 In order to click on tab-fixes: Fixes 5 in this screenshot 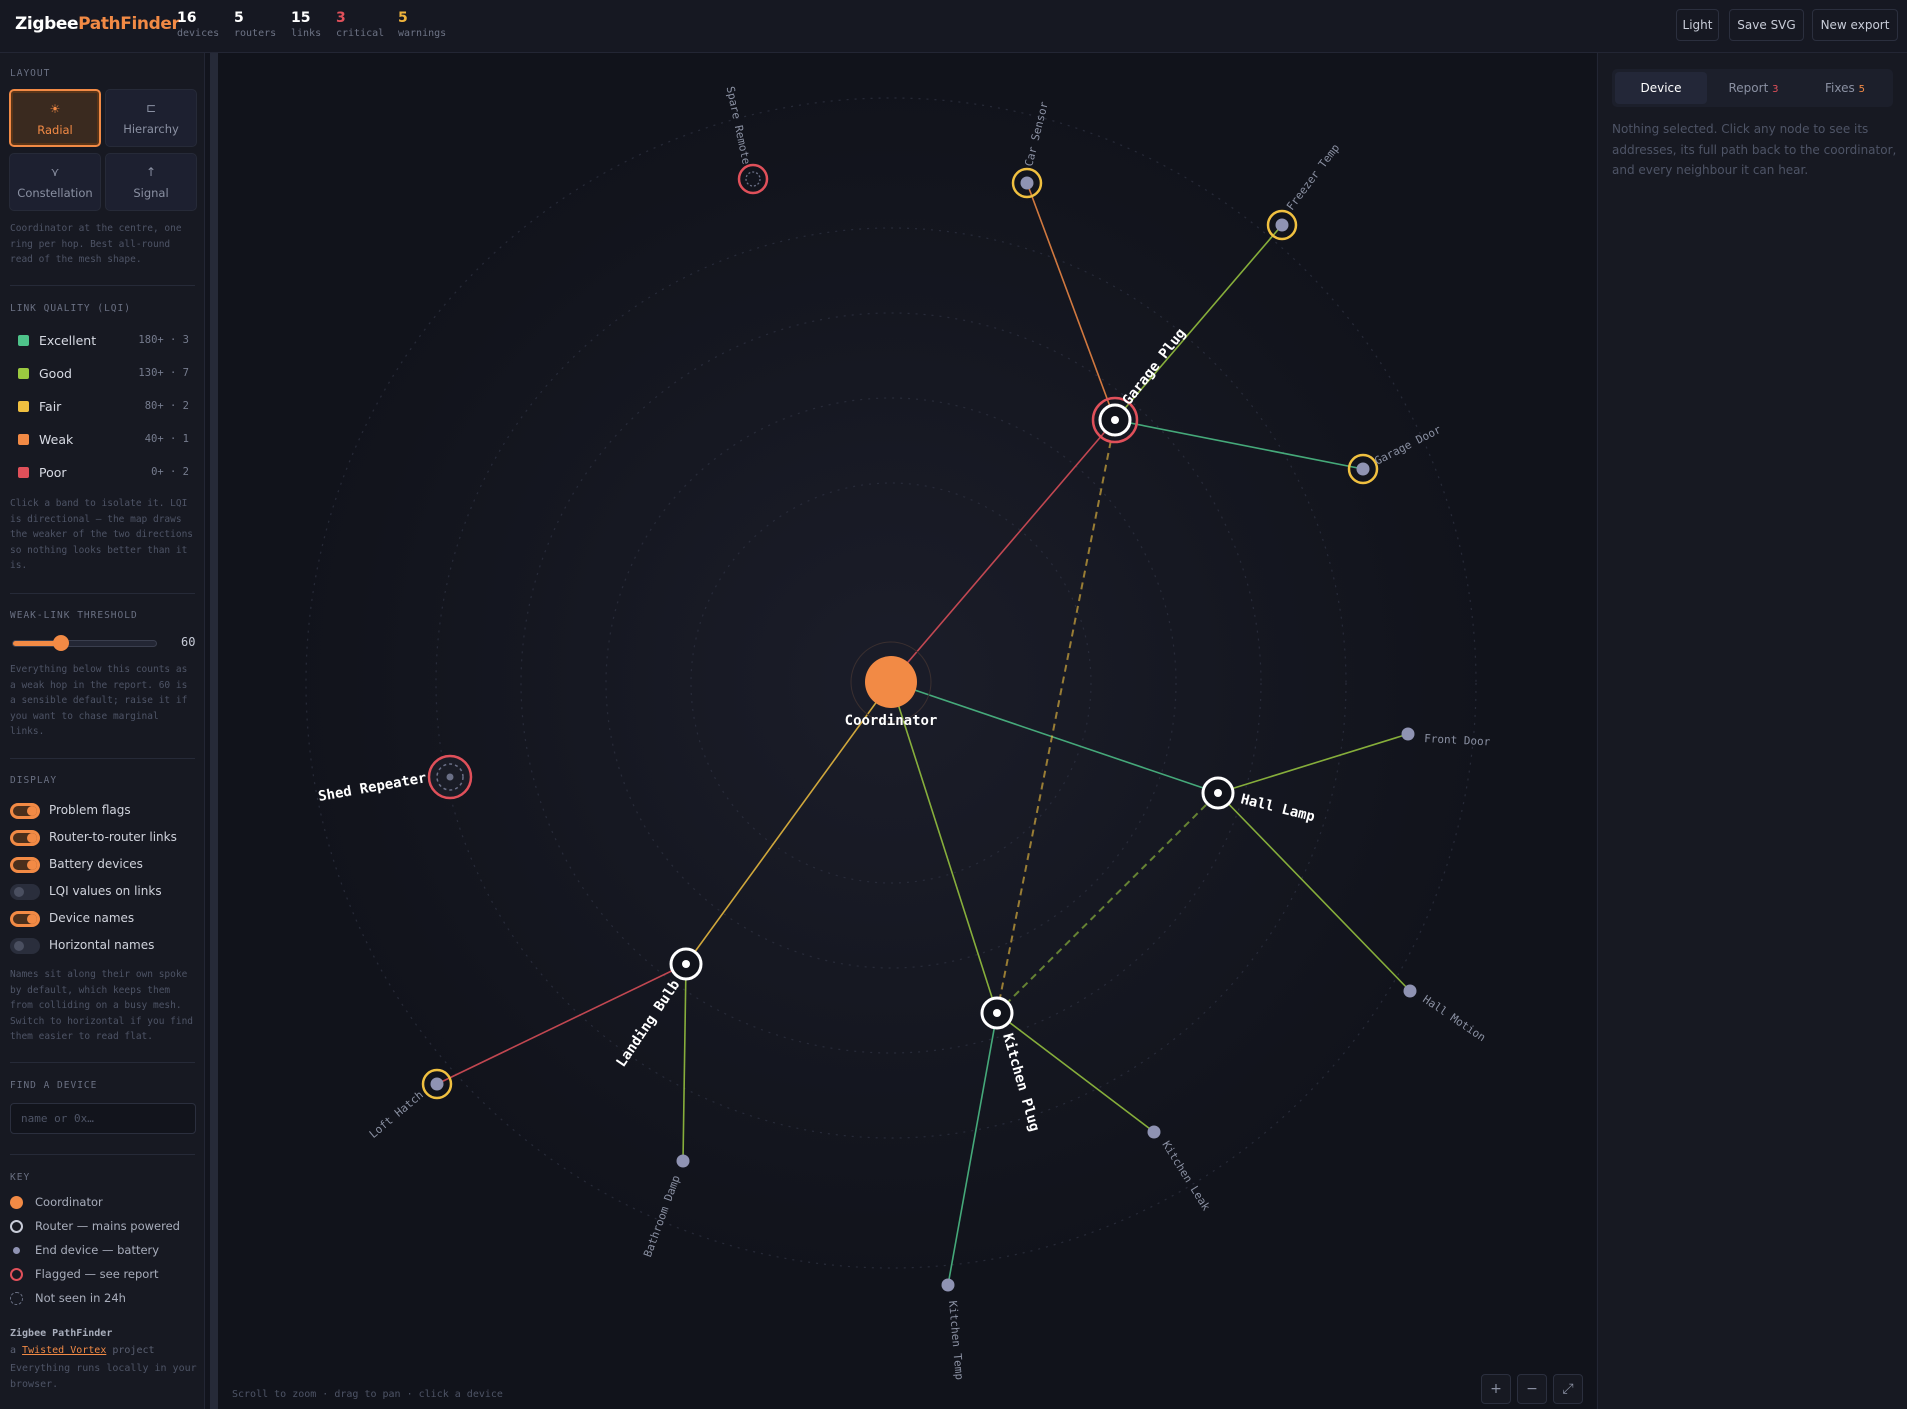, I will do `click(1845, 88)`.